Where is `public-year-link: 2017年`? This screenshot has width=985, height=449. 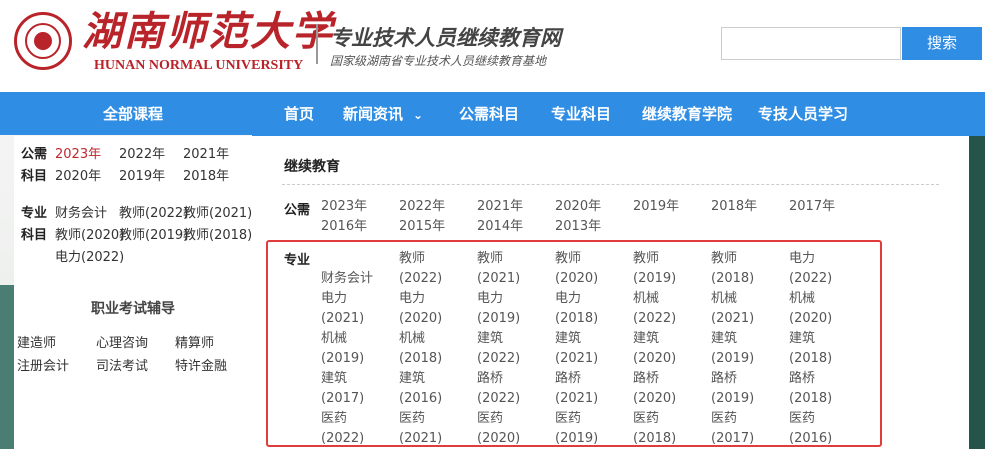
public-year-link: 2017年 is located at coordinates (812, 207).